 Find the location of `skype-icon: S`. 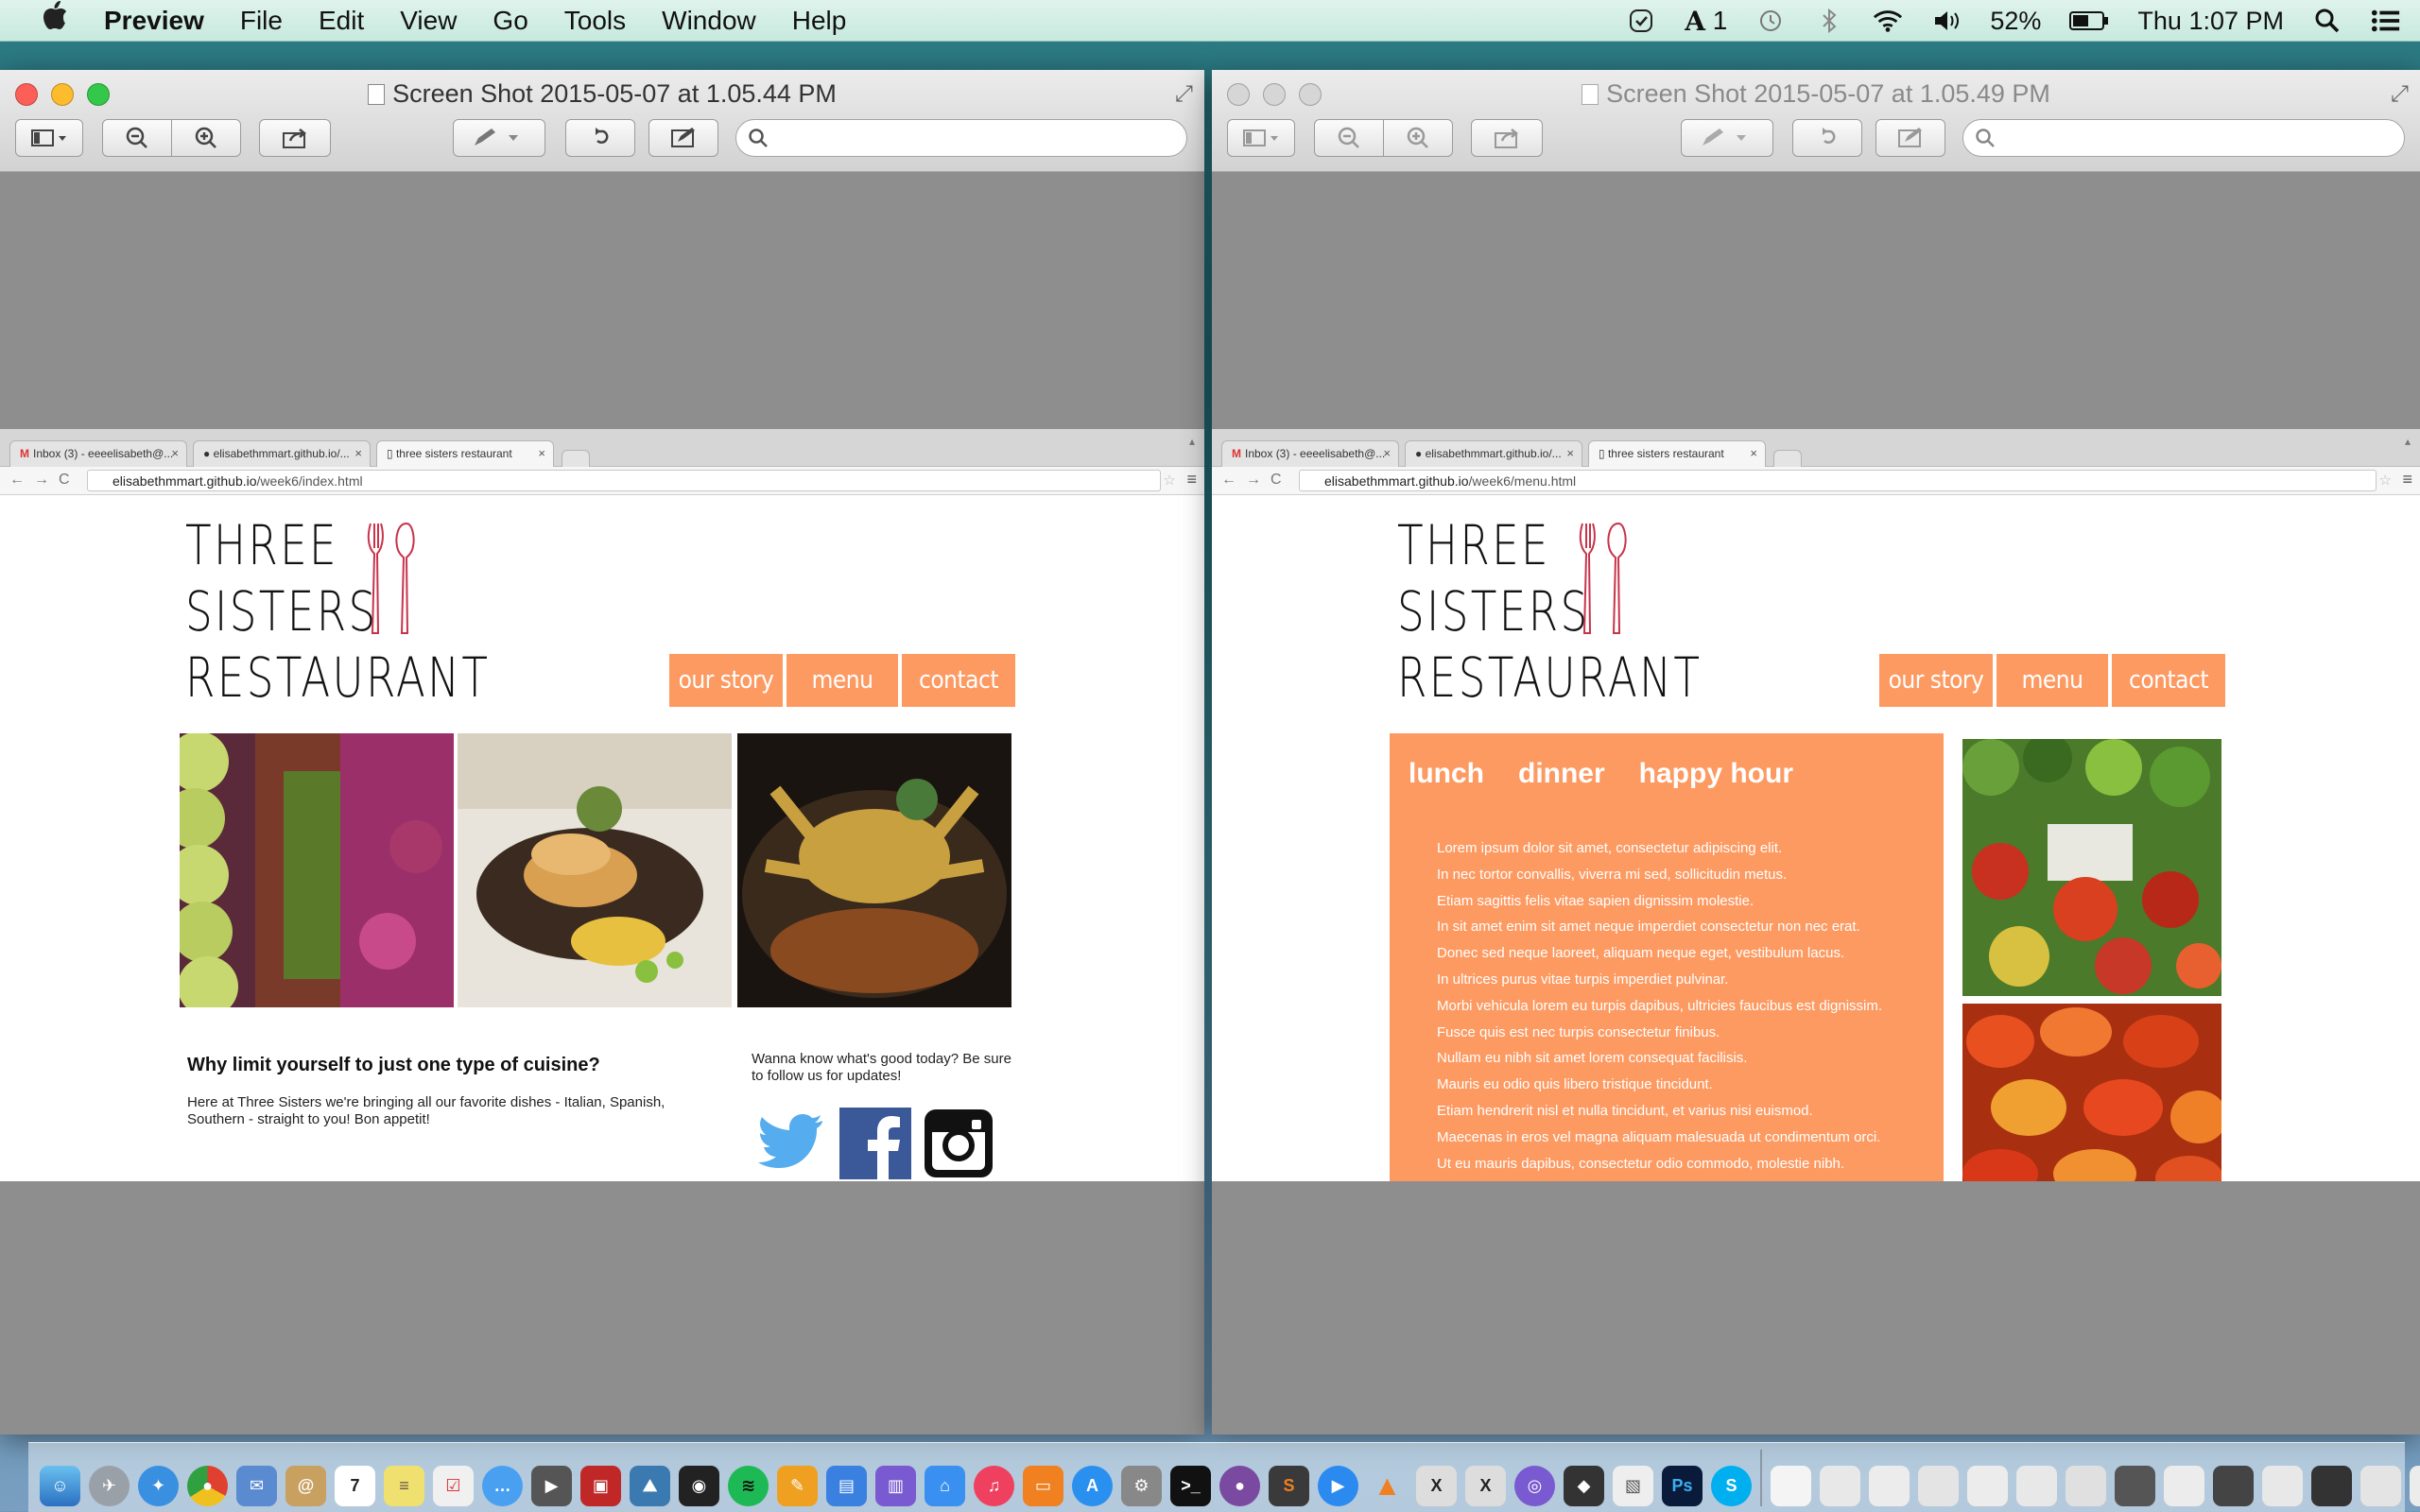

skype-icon: S is located at coordinates (1731, 1486).